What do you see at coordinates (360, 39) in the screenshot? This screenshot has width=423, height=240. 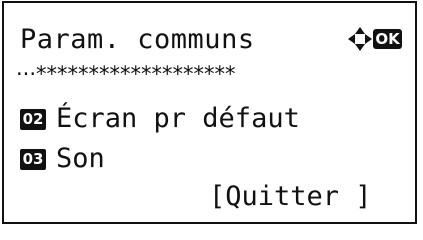 I see `four-way-arrow-icon` at bounding box center [360, 39].